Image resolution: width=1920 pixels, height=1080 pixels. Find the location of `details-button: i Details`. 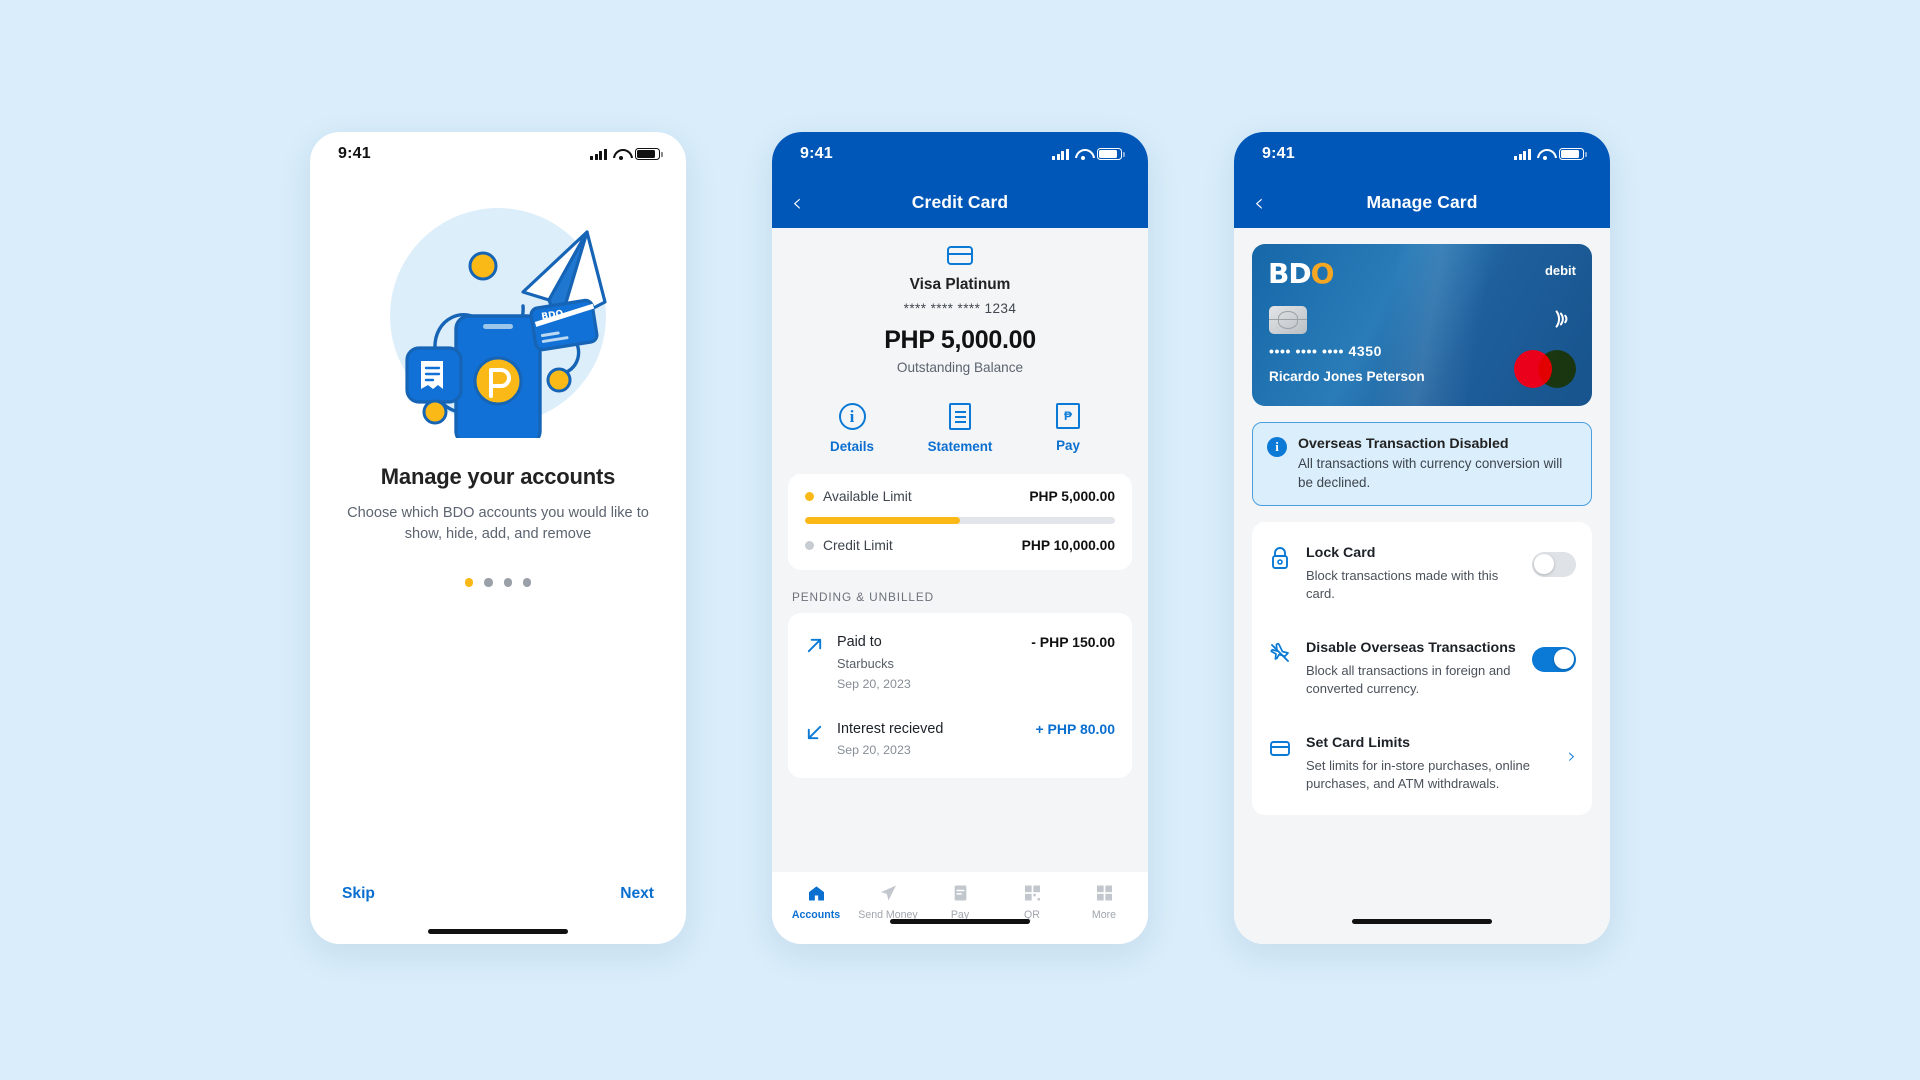

details-button: i Details is located at coordinates (852, 428).